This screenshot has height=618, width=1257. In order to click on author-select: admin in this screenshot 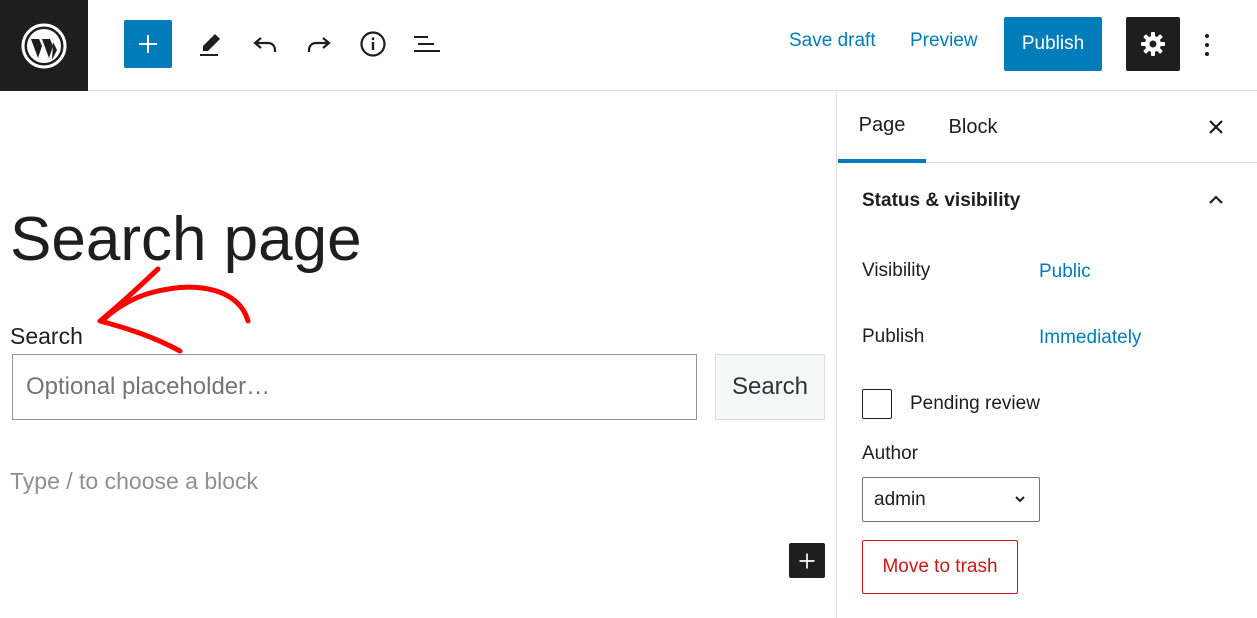, I will do `click(951, 499)`.